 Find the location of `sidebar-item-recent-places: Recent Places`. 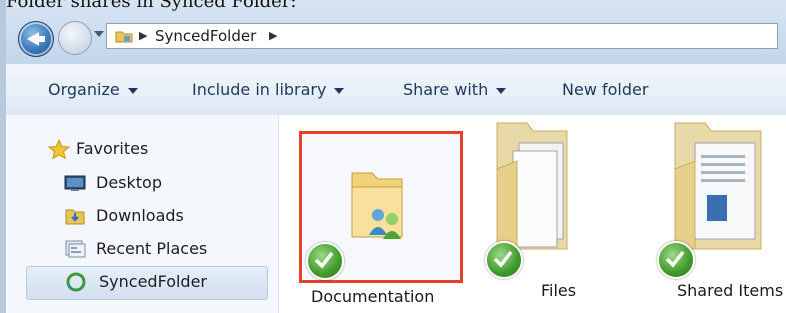

sidebar-item-recent-places: Recent Places is located at coordinates (164, 250).